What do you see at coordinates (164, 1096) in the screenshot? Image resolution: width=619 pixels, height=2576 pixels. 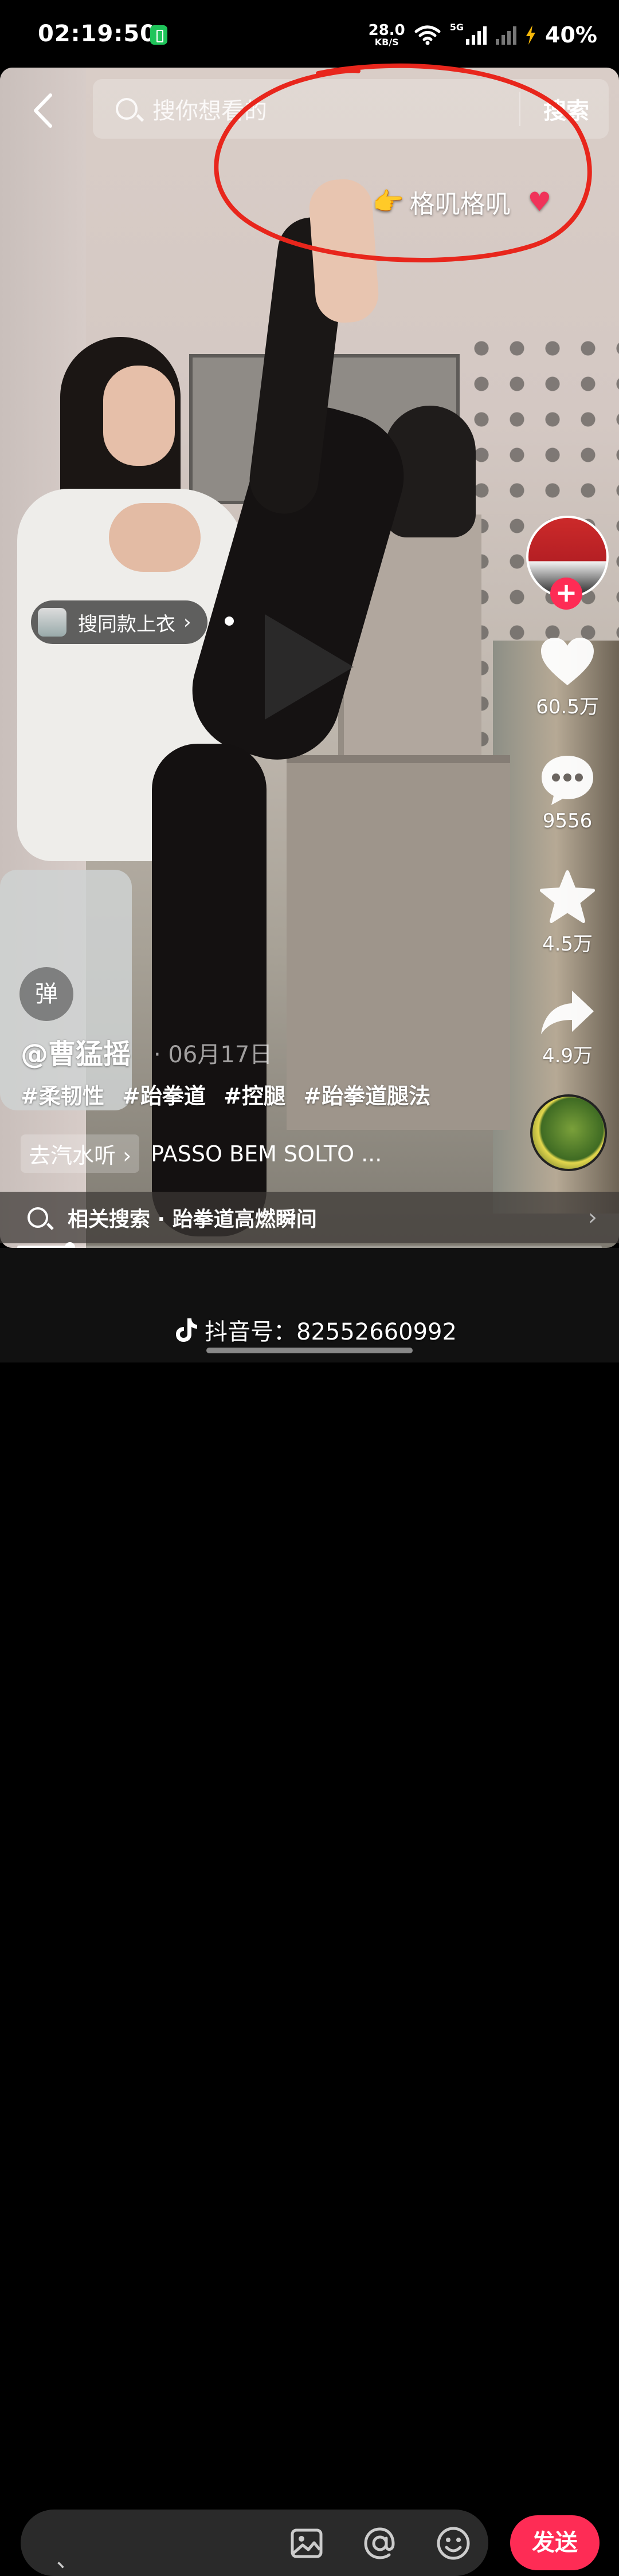 I see `hashtag: #跆拳道` at bounding box center [164, 1096].